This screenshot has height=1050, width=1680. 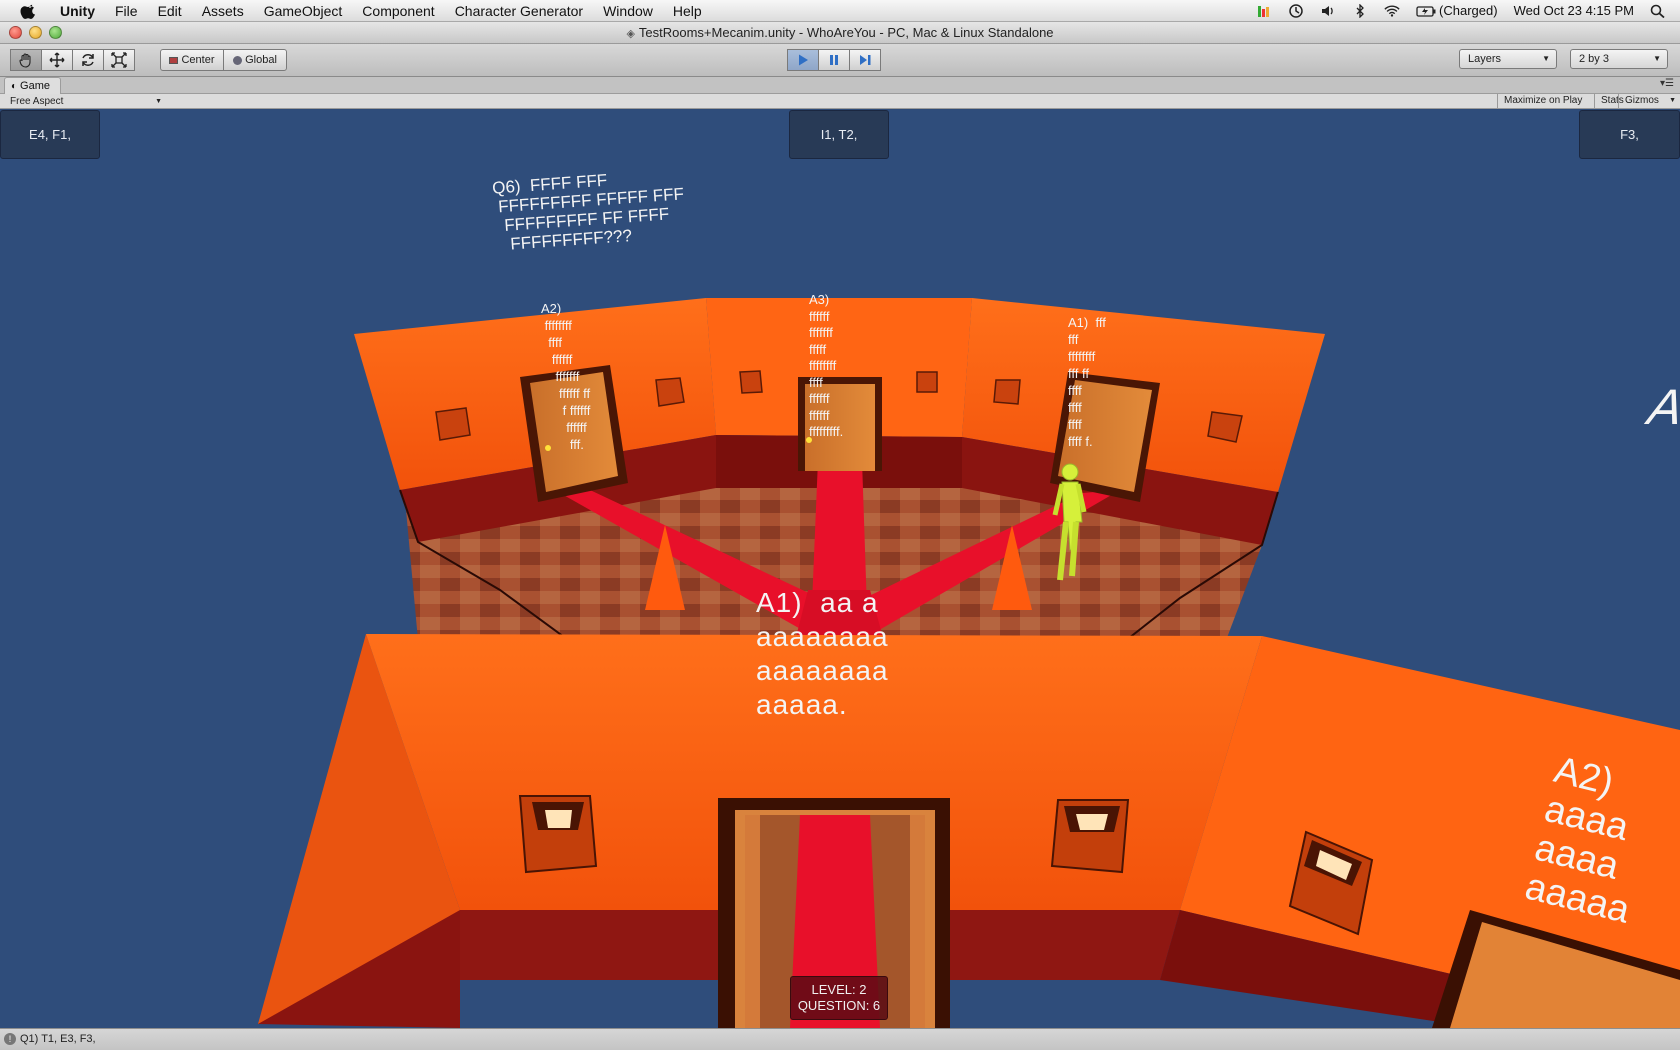 I want to click on pause-icon, so click(x=834, y=60).